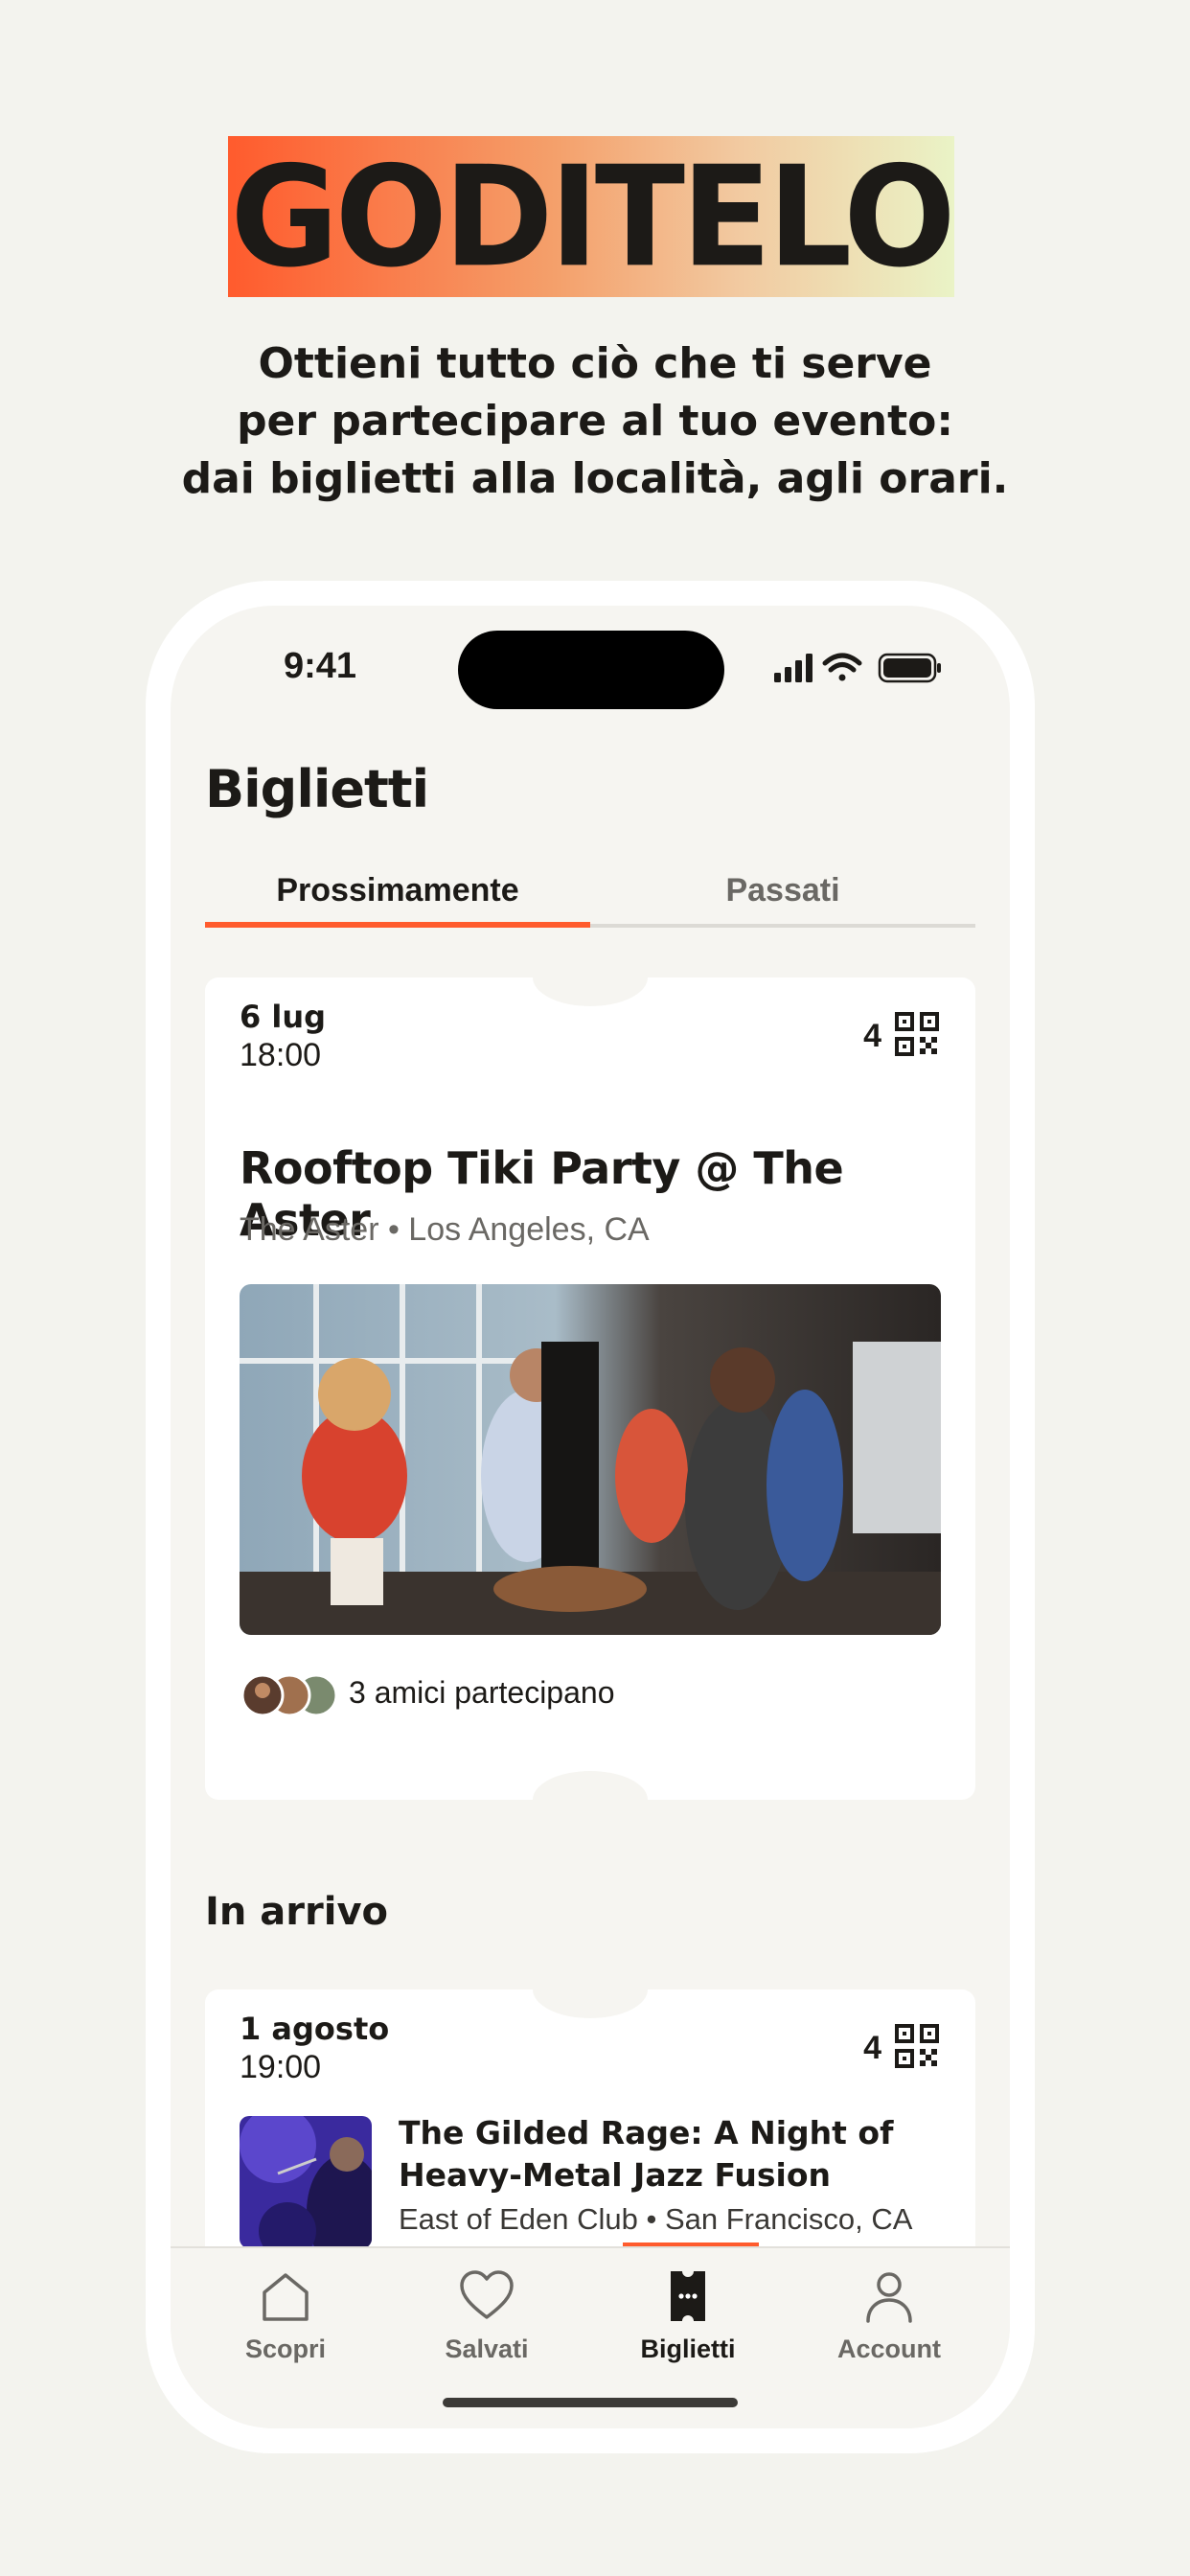  What do you see at coordinates (793, 668) in the screenshot?
I see `signal-icon` at bounding box center [793, 668].